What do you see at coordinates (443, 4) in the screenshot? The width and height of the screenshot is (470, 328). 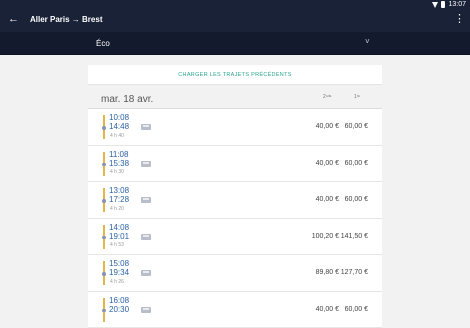 I see `battery-icon` at bounding box center [443, 4].